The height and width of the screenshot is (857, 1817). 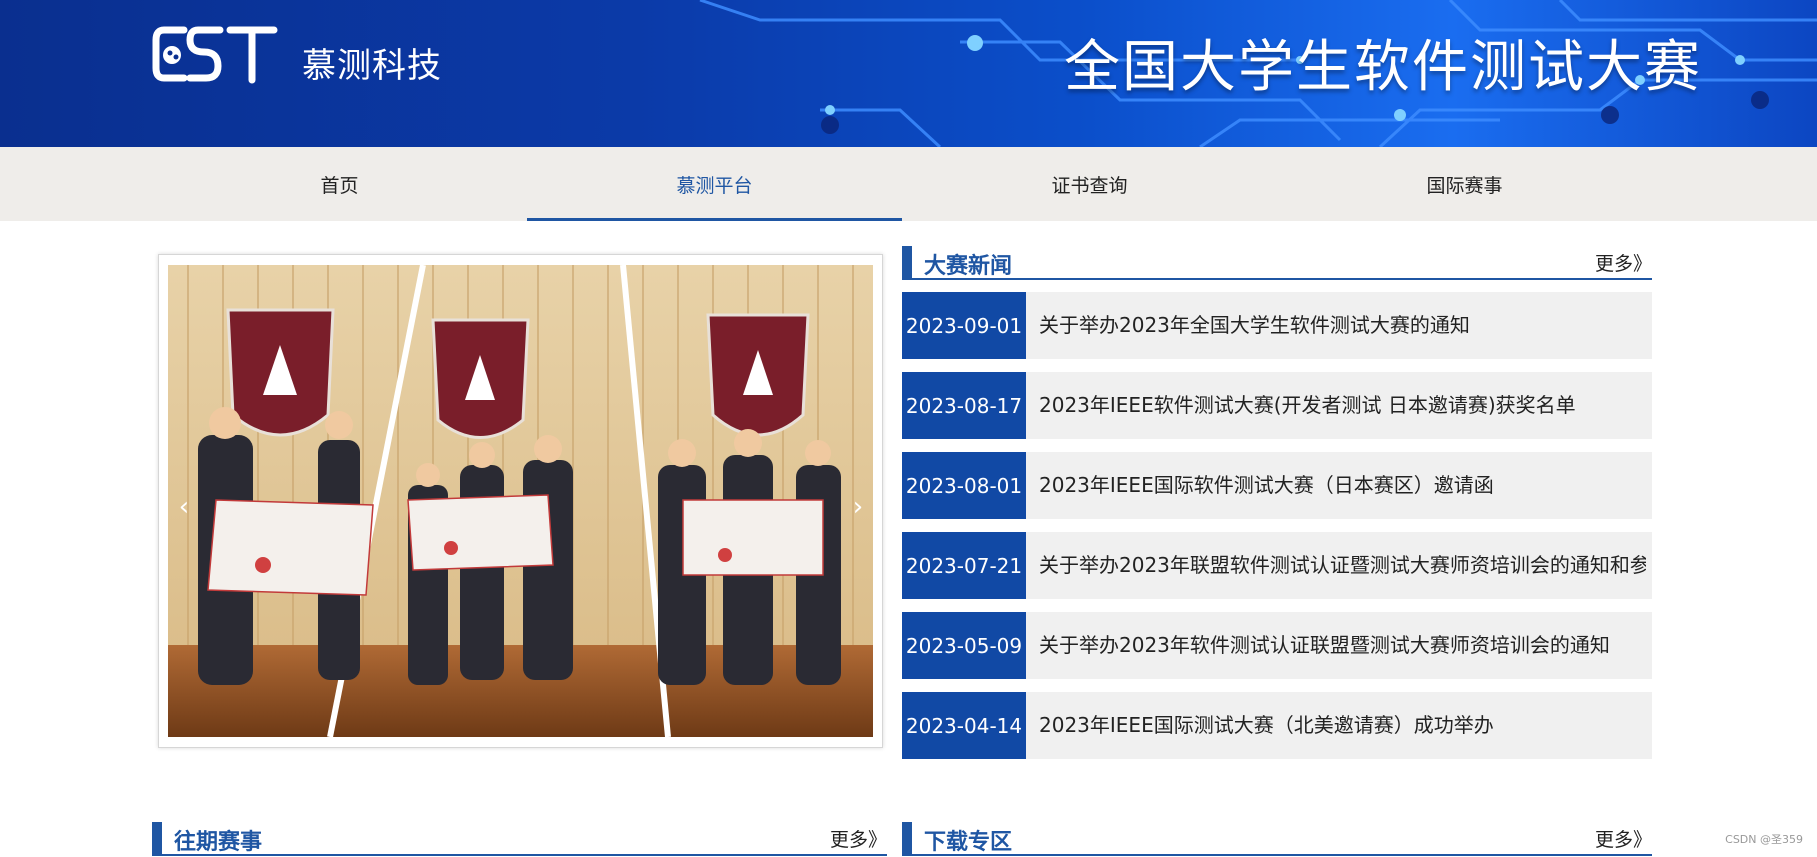 I want to click on nav-item-platform: 慕测平台, so click(x=714, y=184).